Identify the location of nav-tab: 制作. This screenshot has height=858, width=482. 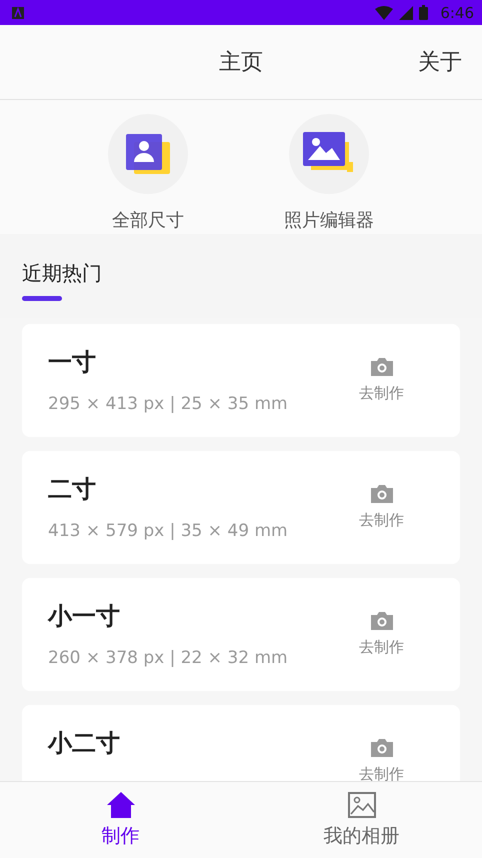
(120, 820).